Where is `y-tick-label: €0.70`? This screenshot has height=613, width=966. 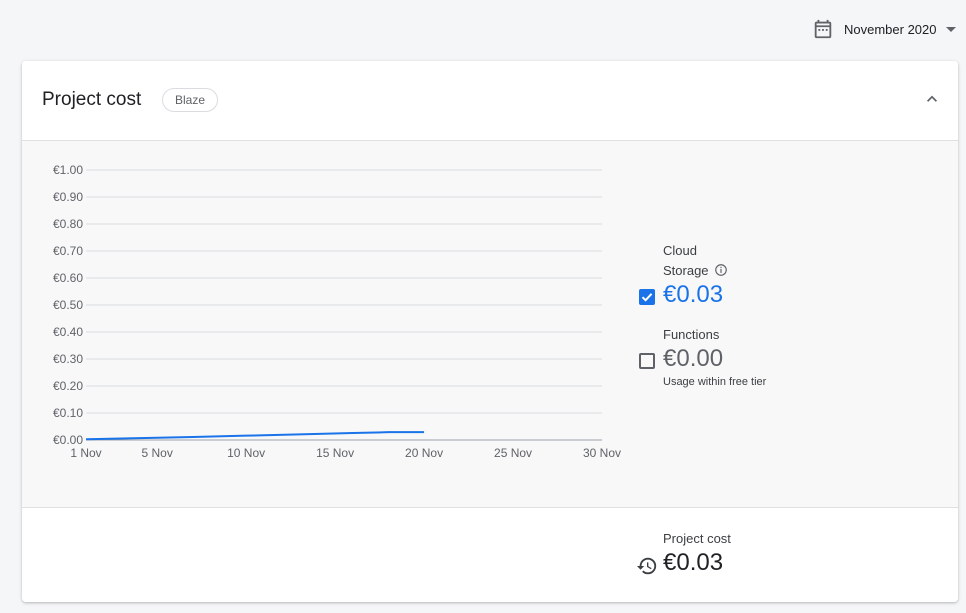
y-tick-label: €0.70 is located at coordinates (68, 251).